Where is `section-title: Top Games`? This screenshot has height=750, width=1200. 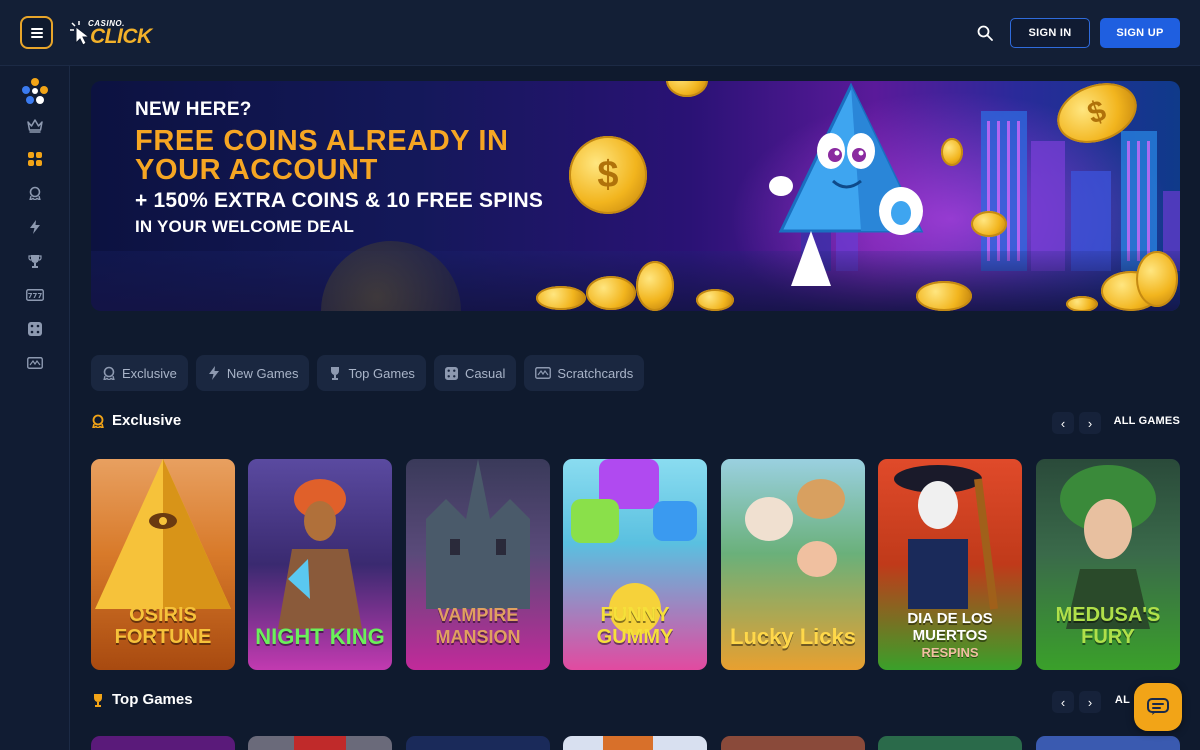 section-title: Top Games is located at coordinates (142, 699).